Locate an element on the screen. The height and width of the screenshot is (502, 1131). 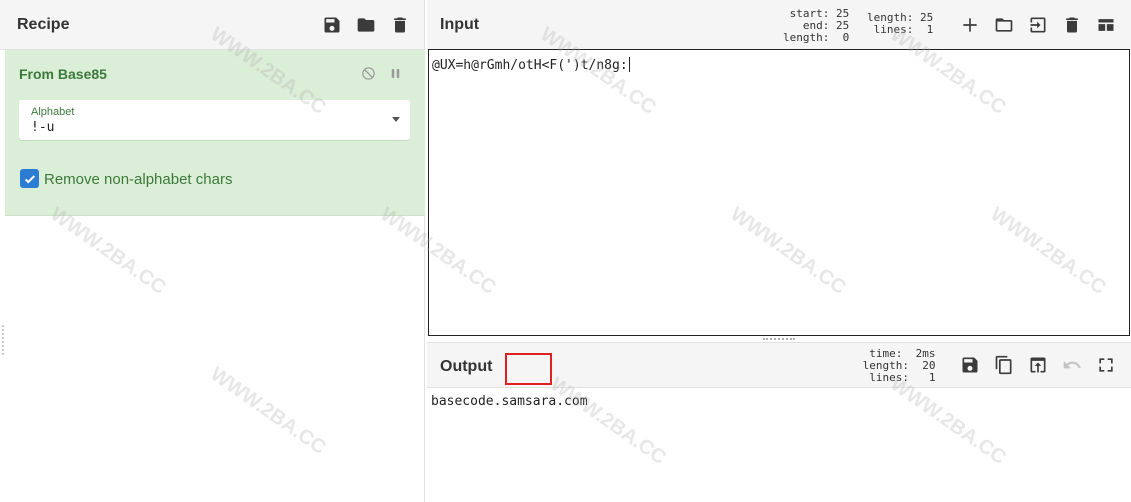
recipe-title: Recipe is located at coordinates (43, 24).